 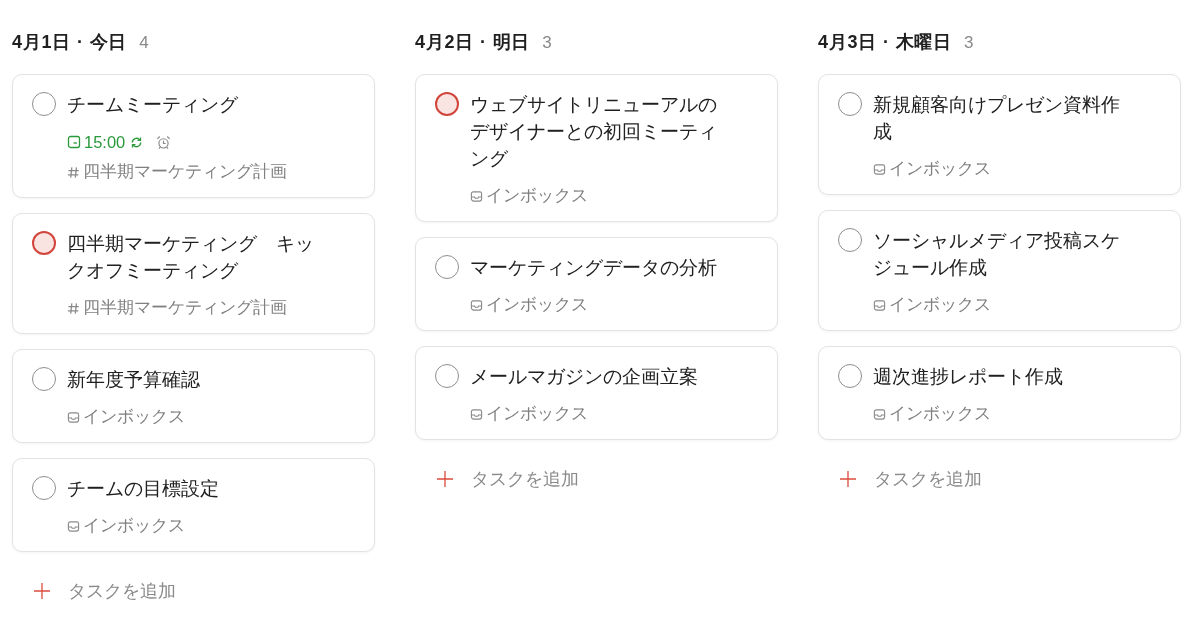 I want to click on task-title: 週次進捗レポート作成, so click(x=968, y=377).